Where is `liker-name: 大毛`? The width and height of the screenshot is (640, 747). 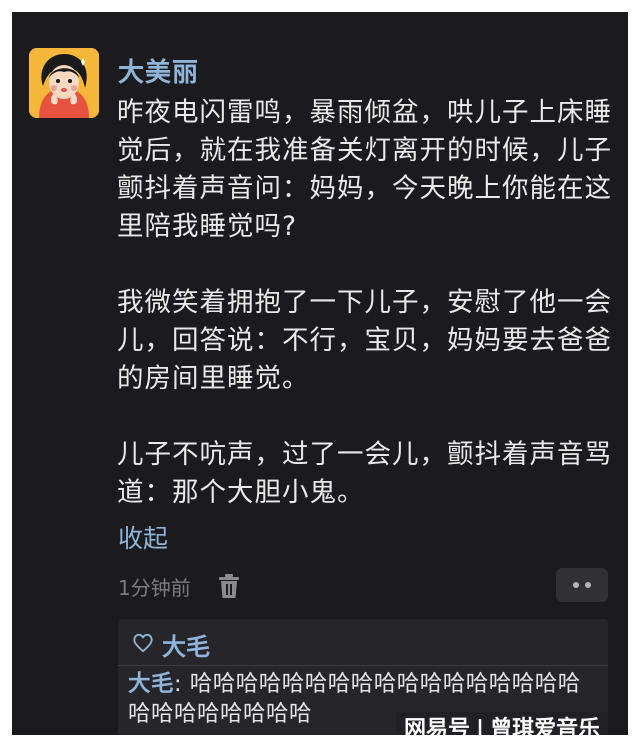 liker-name: 大毛 is located at coordinates (186, 644).